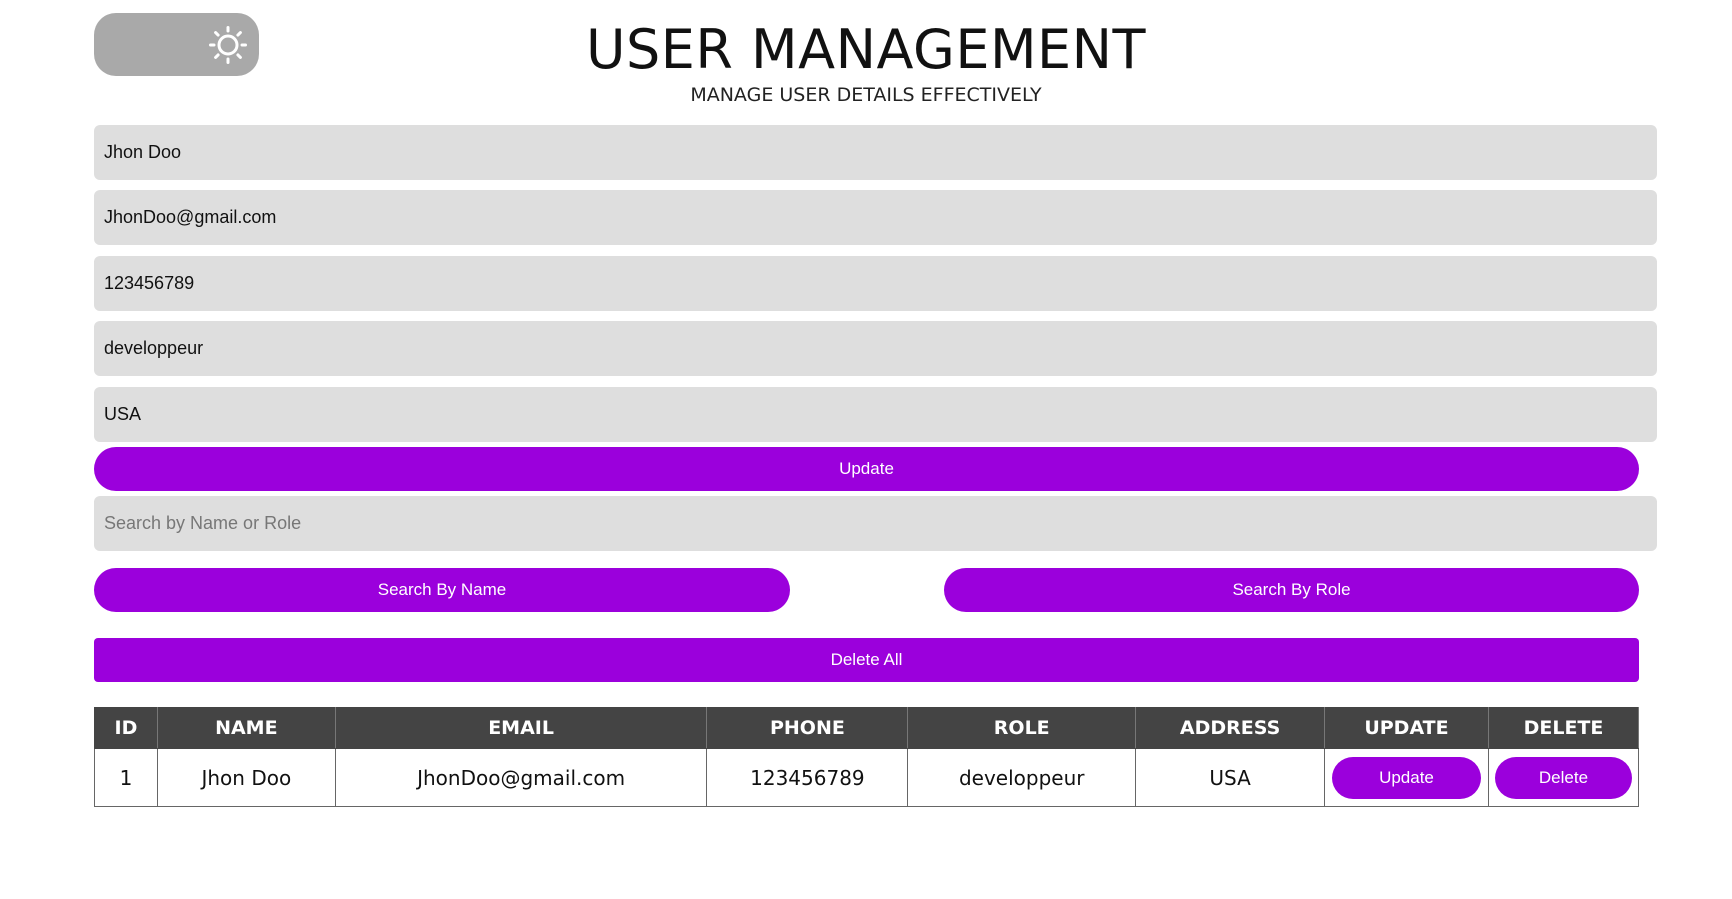  I want to click on column-header-role: ROLE, so click(1022, 728).